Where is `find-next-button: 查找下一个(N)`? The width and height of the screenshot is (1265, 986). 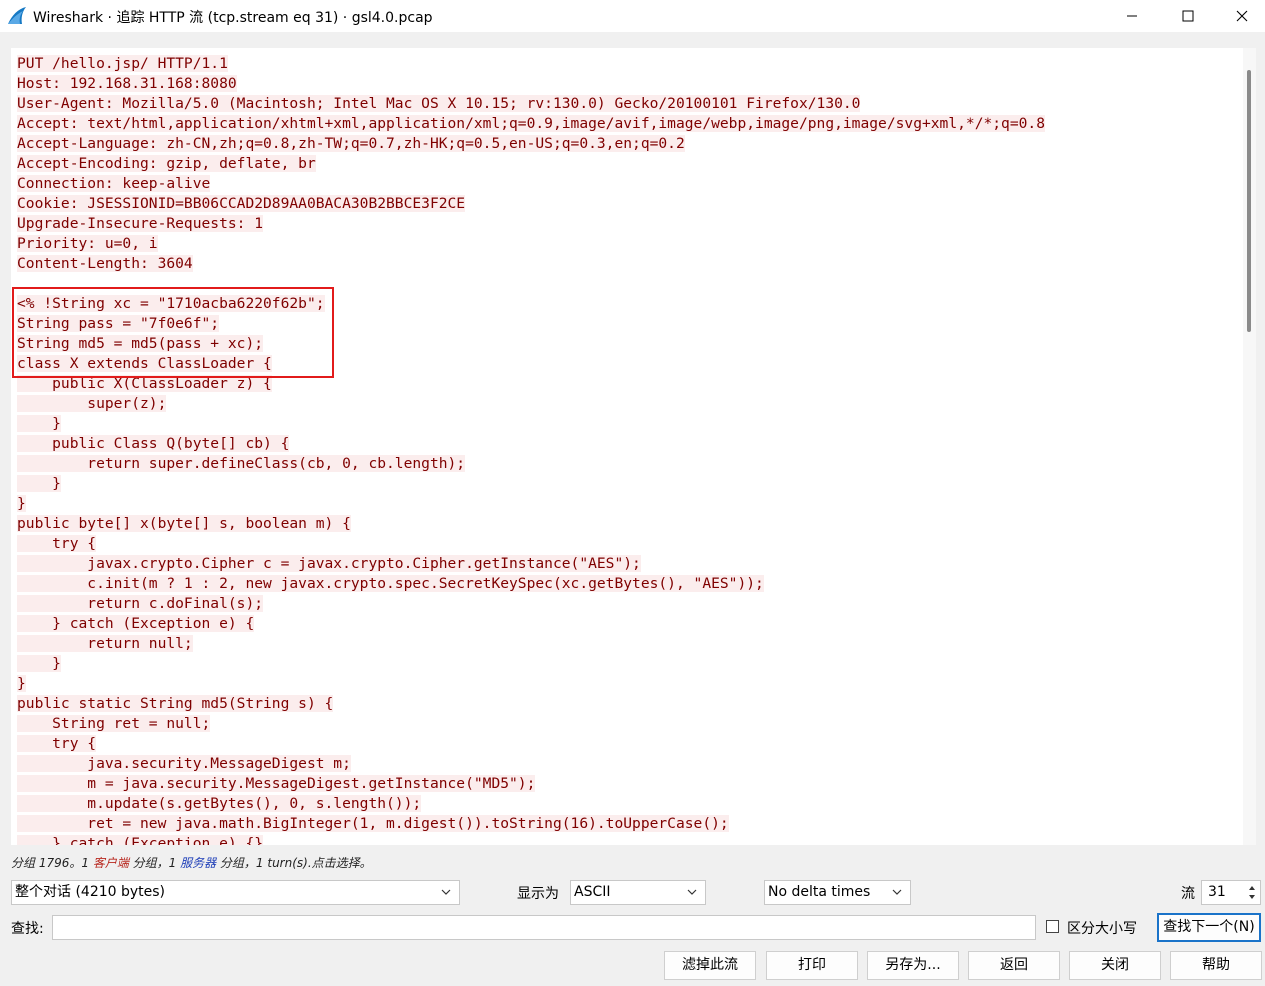
find-next-button: 查找下一个(N) is located at coordinates (1209, 927).